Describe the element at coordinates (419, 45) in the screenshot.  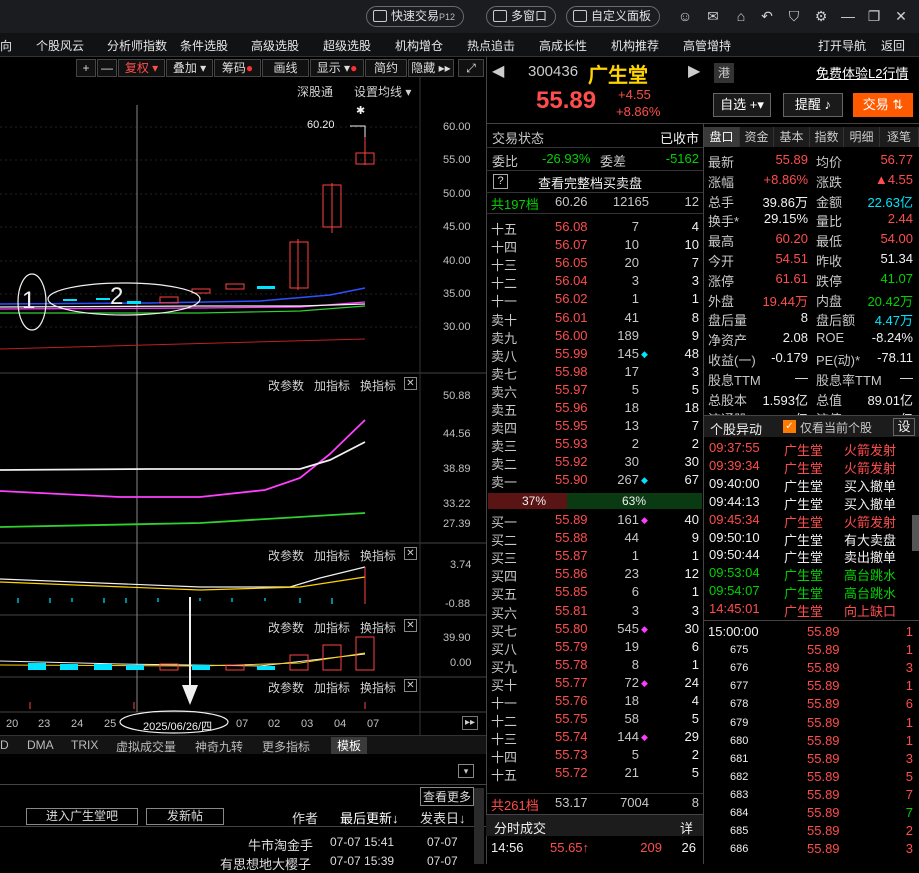
I see `menu-item: 机构增仓` at that location.